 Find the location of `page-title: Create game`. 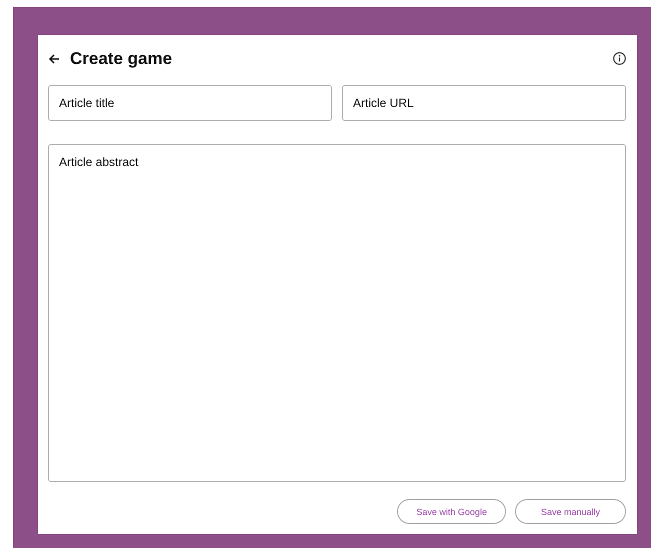

page-title: Create game is located at coordinates (122, 58).